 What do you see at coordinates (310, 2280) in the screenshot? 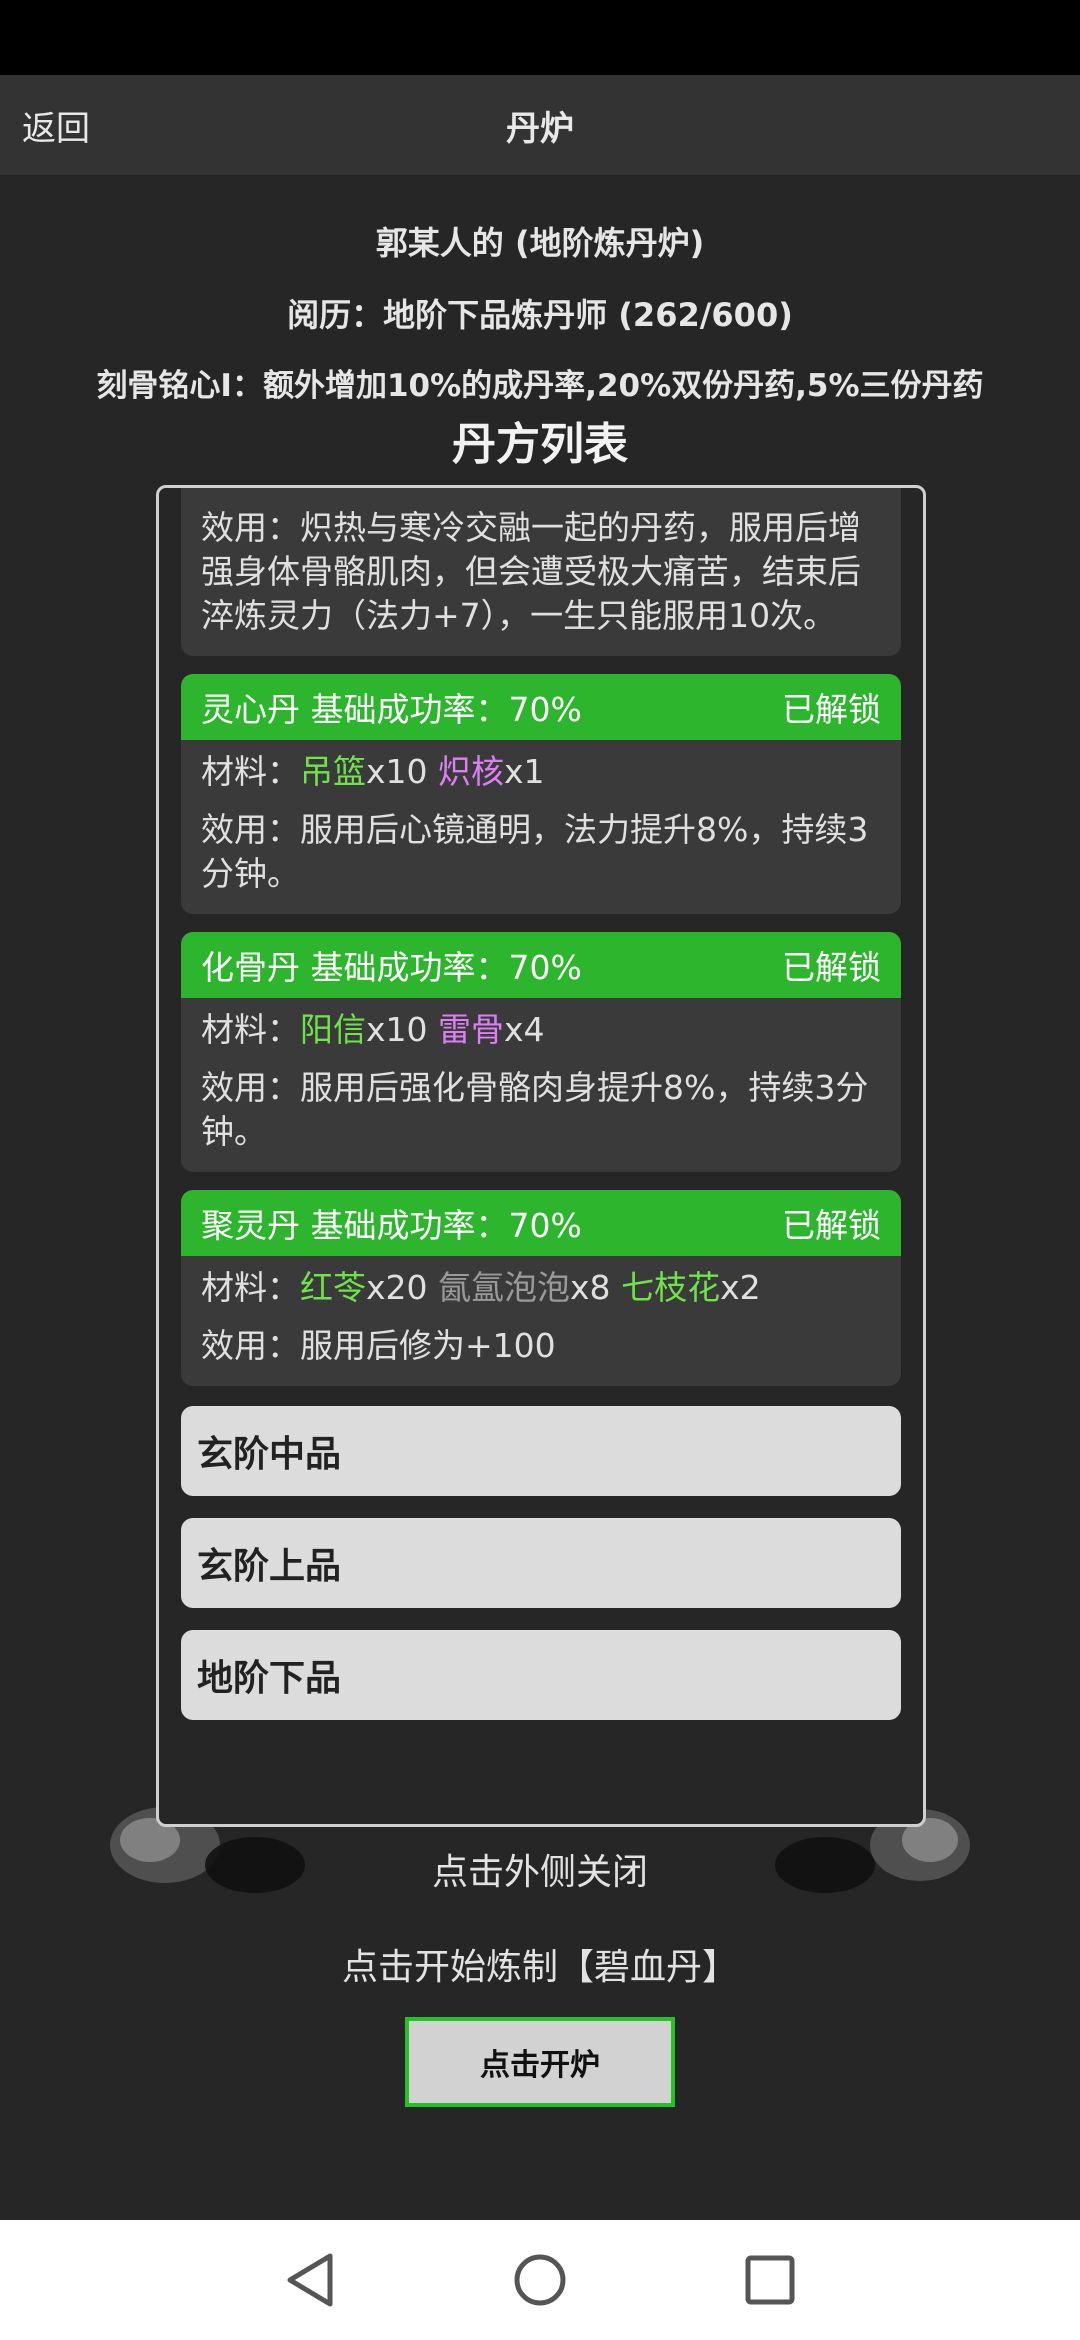
I see `triangle-back-icon` at bounding box center [310, 2280].